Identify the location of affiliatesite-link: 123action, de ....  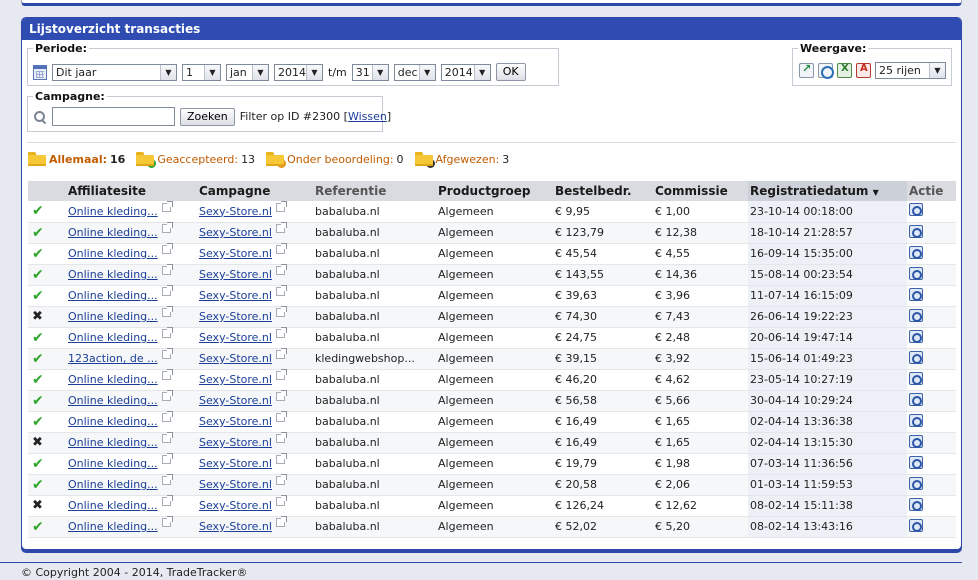
(113, 358).